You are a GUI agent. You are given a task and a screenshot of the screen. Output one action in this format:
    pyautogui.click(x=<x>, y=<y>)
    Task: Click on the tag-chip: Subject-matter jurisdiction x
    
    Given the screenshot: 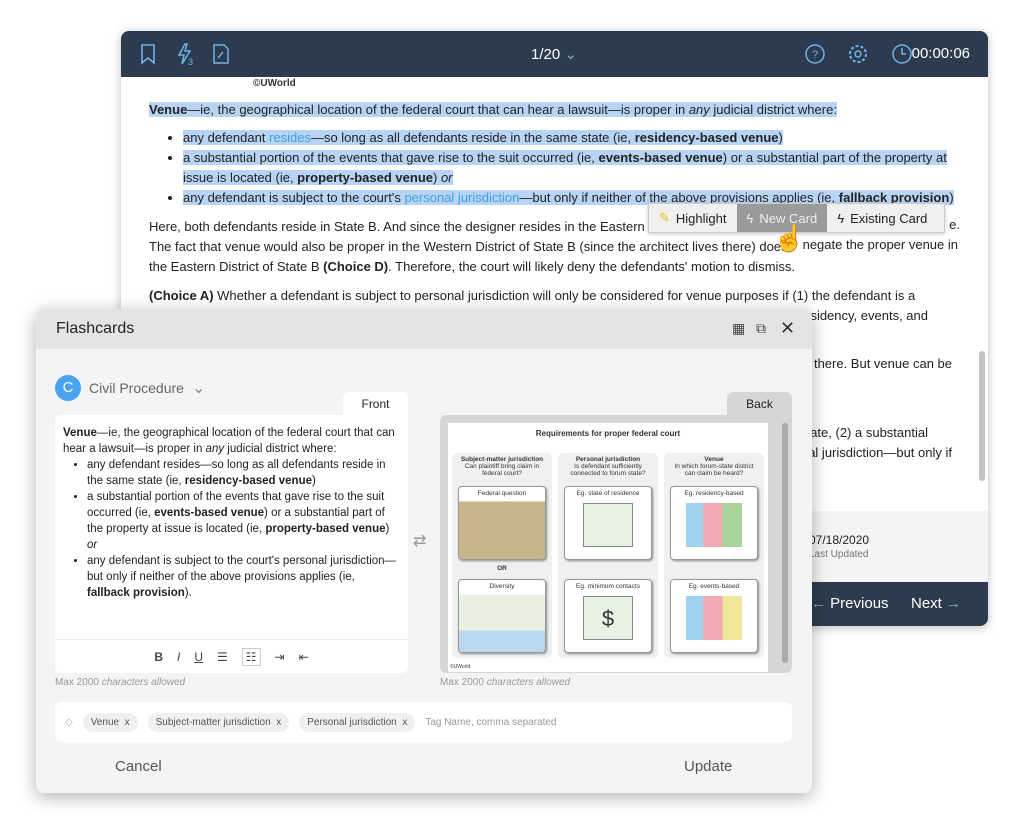 What is the action you would take?
    pyautogui.click(x=218, y=722)
    